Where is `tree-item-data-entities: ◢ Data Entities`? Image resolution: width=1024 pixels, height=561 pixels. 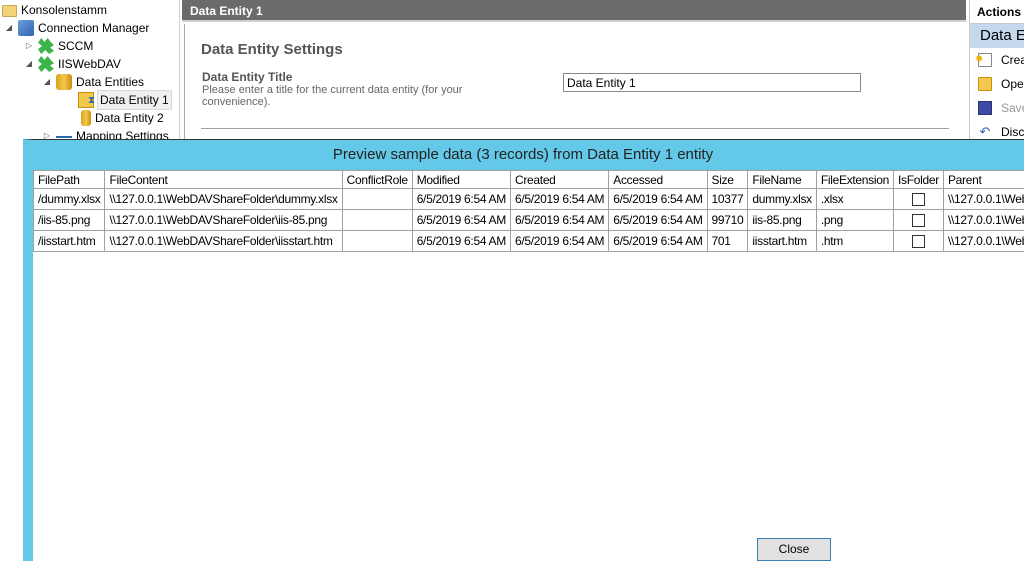
tree-item-data-entities: ◢ Data Entities is located at coordinates (93, 82).